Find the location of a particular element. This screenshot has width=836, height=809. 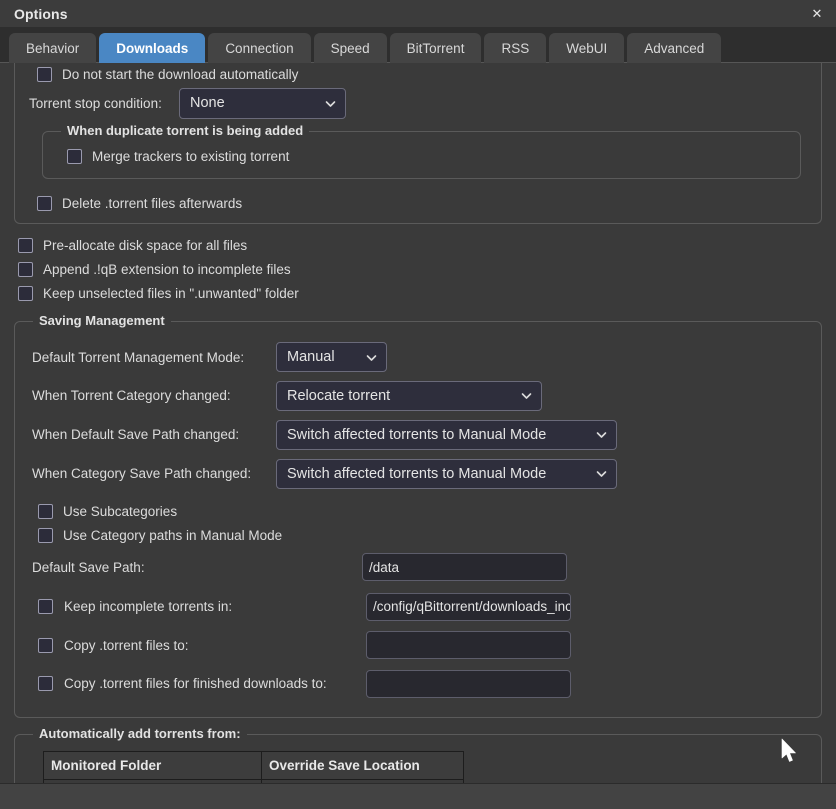

tmm-label: Default Torrent Management Mode: is located at coordinates (138, 357).